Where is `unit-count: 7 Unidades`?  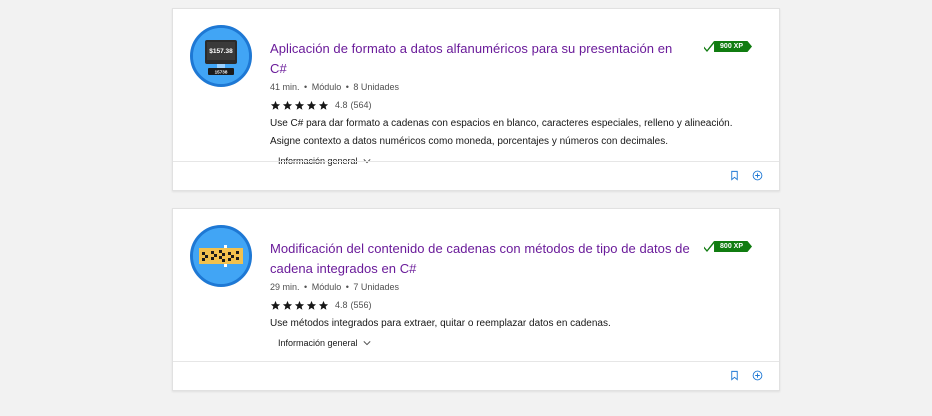 unit-count: 7 Unidades is located at coordinates (376, 287).